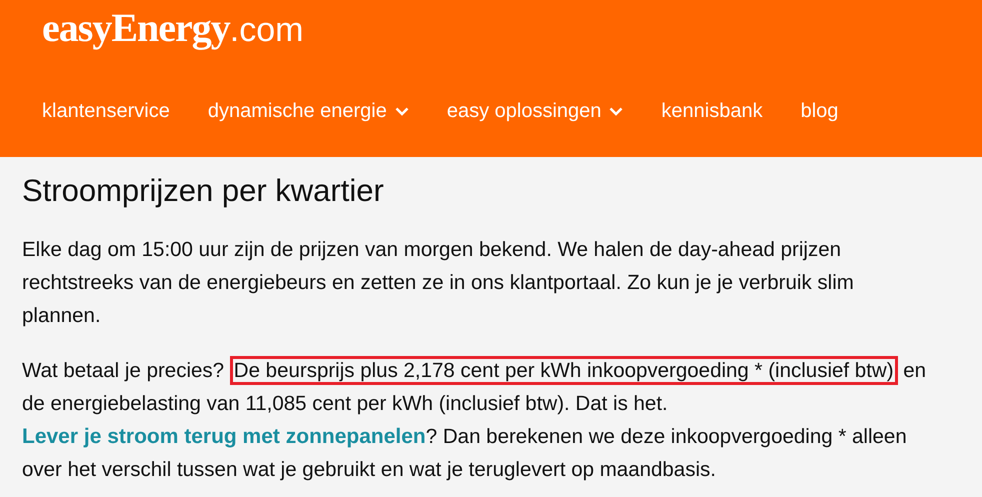  What do you see at coordinates (564, 370) in the screenshot?
I see `highlighted-text: De beursprijs plus 2,178 cent per kWh inkoopvergoeding * (inclusief btw)` at bounding box center [564, 370].